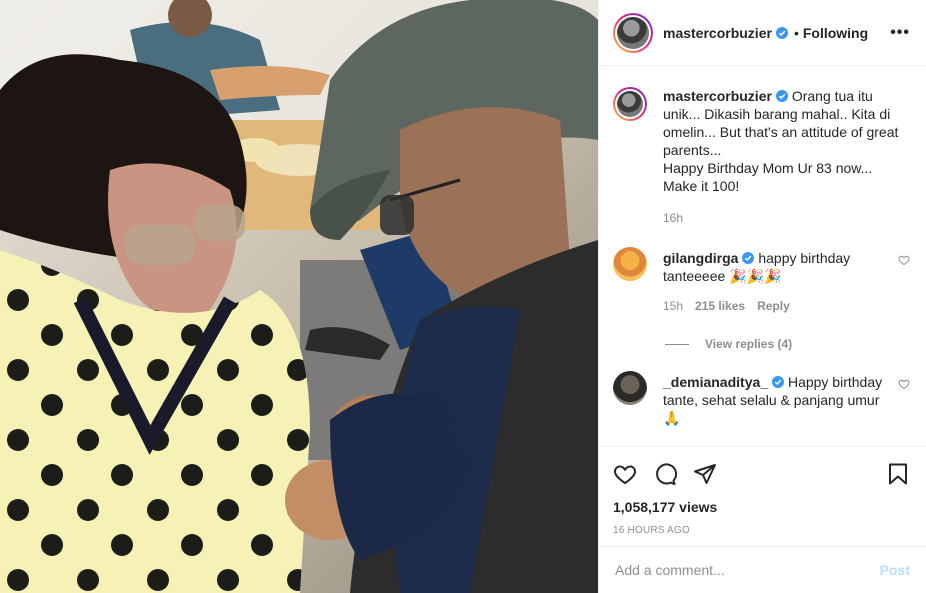 The image size is (926, 593). I want to click on header-meta: mastercorbuzier • Following, so click(765, 33).